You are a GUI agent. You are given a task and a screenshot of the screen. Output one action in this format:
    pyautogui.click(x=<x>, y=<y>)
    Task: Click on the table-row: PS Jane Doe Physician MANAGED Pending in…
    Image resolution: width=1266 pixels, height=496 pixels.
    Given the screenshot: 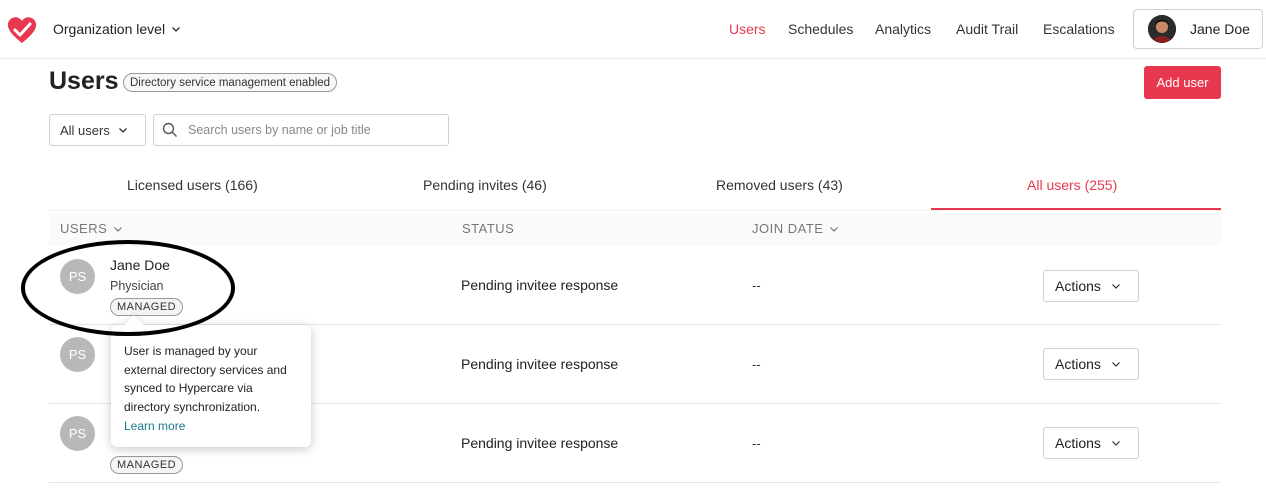 What is the action you would take?
    pyautogui.click(x=635, y=285)
    